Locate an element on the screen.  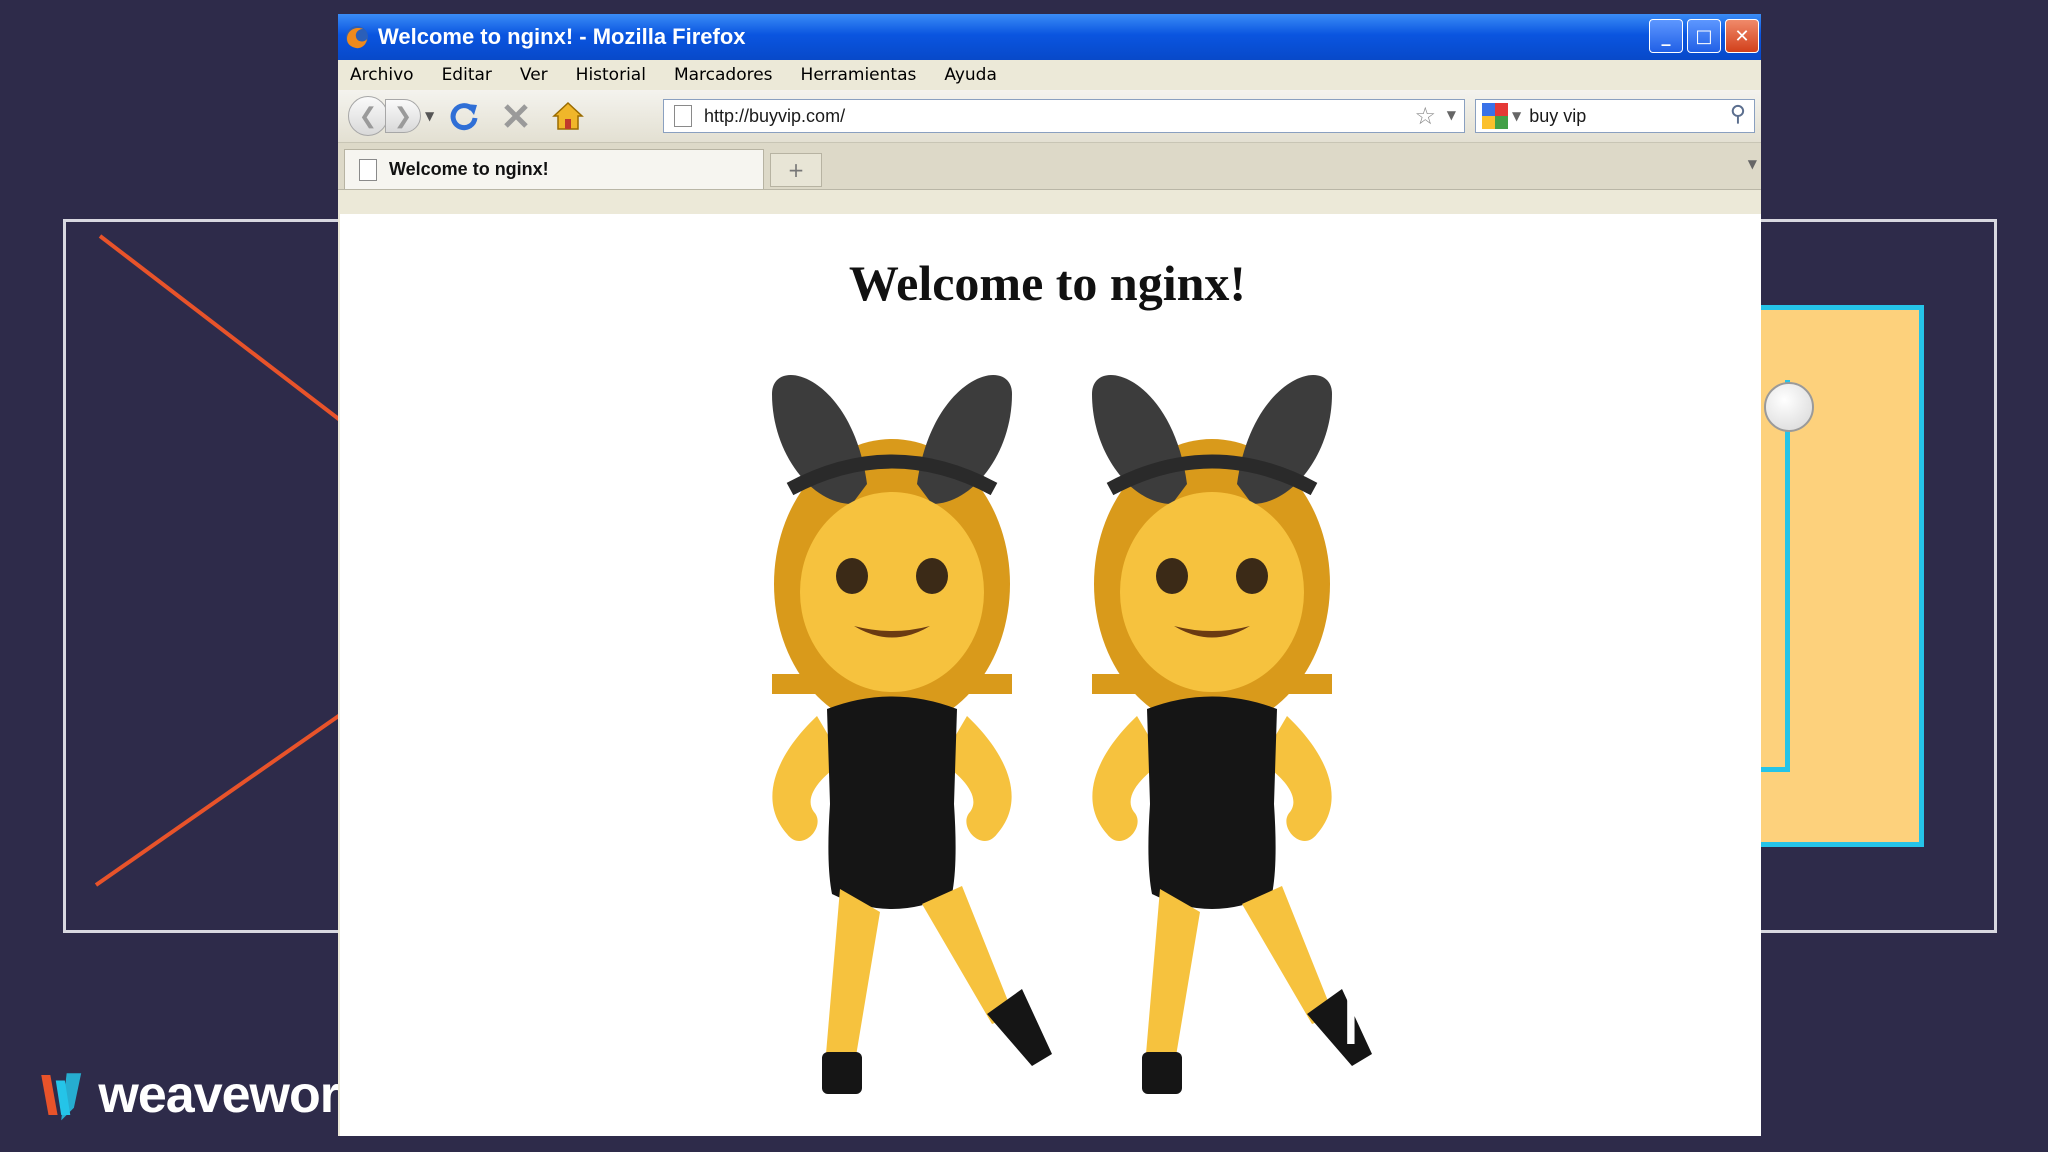
menu-ayuda: Ayuda is located at coordinates (970, 75).